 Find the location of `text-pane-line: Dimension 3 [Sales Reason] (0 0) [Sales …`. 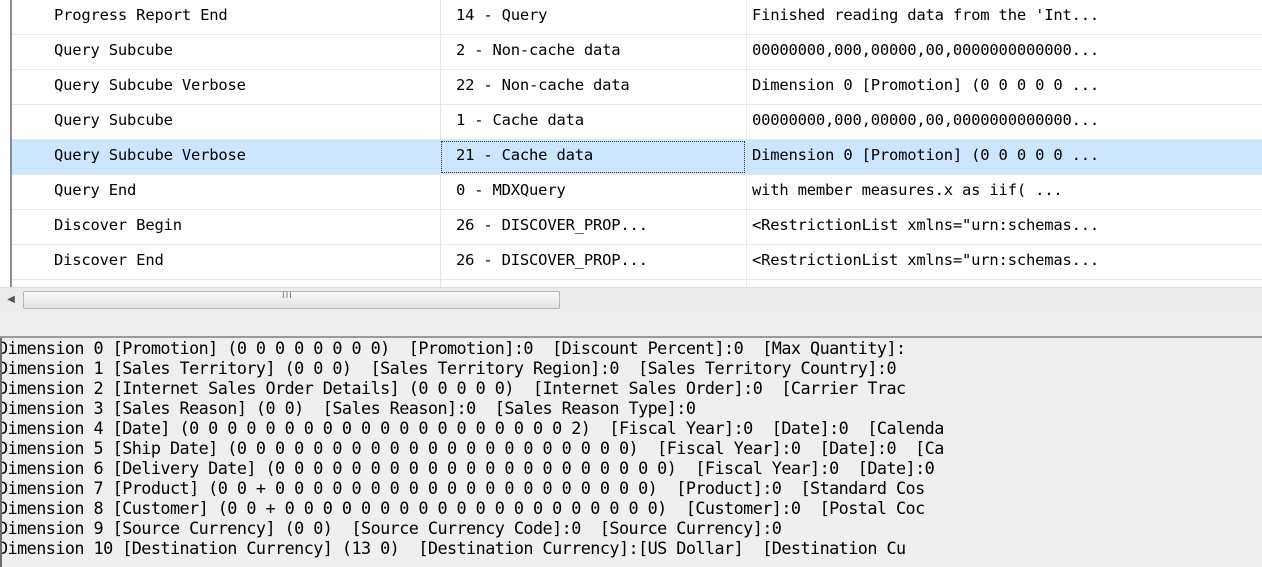

text-pane-line: Dimension 3 [Sales Reason] (0 0) [Sales … is located at coordinates (348, 408).